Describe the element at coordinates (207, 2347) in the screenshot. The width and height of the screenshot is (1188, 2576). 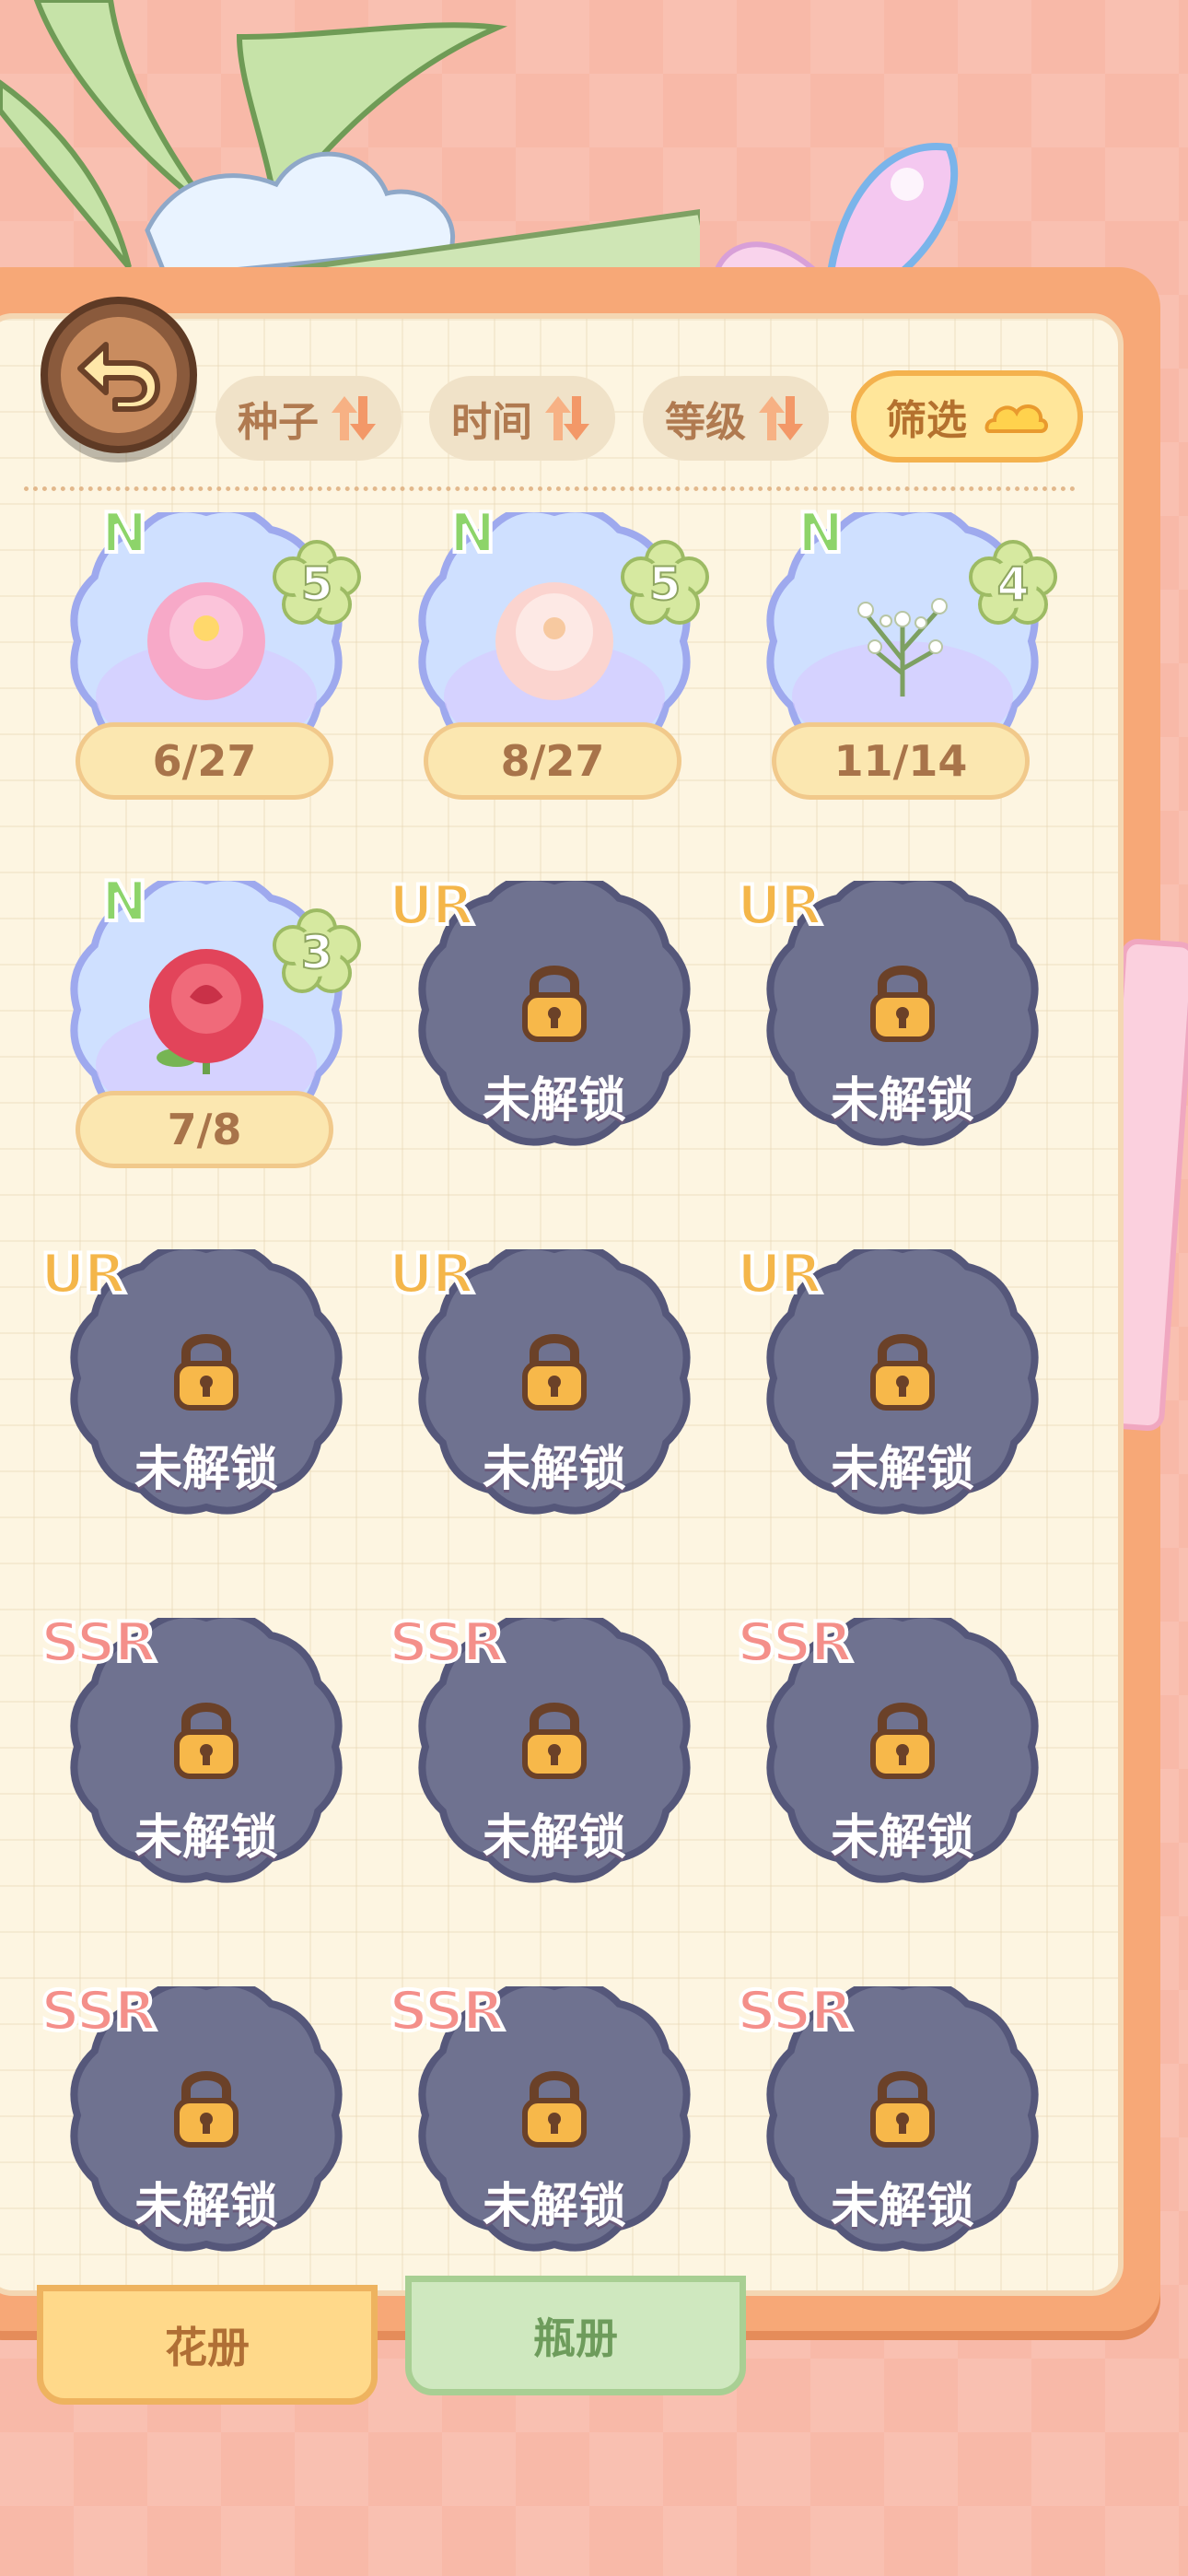
I see `tab-flower-album-label: 花册` at that location.